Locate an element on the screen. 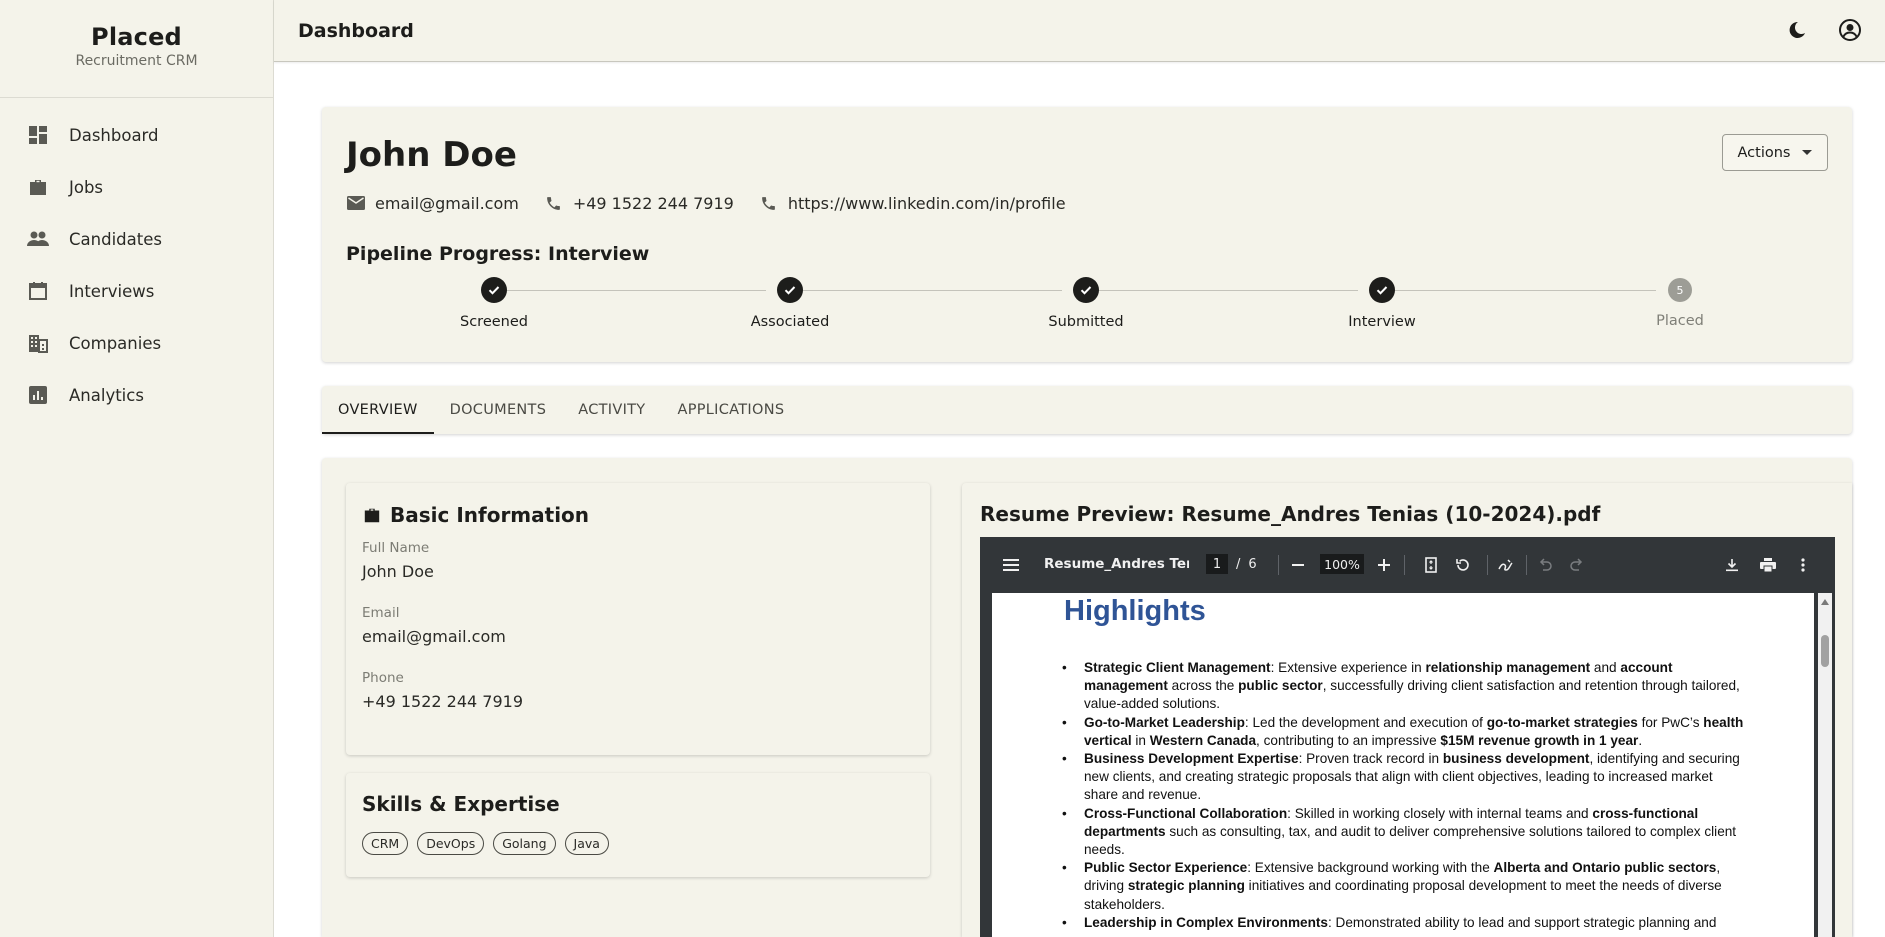  field-full-name: Full Name John Doe is located at coordinates (398, 560).